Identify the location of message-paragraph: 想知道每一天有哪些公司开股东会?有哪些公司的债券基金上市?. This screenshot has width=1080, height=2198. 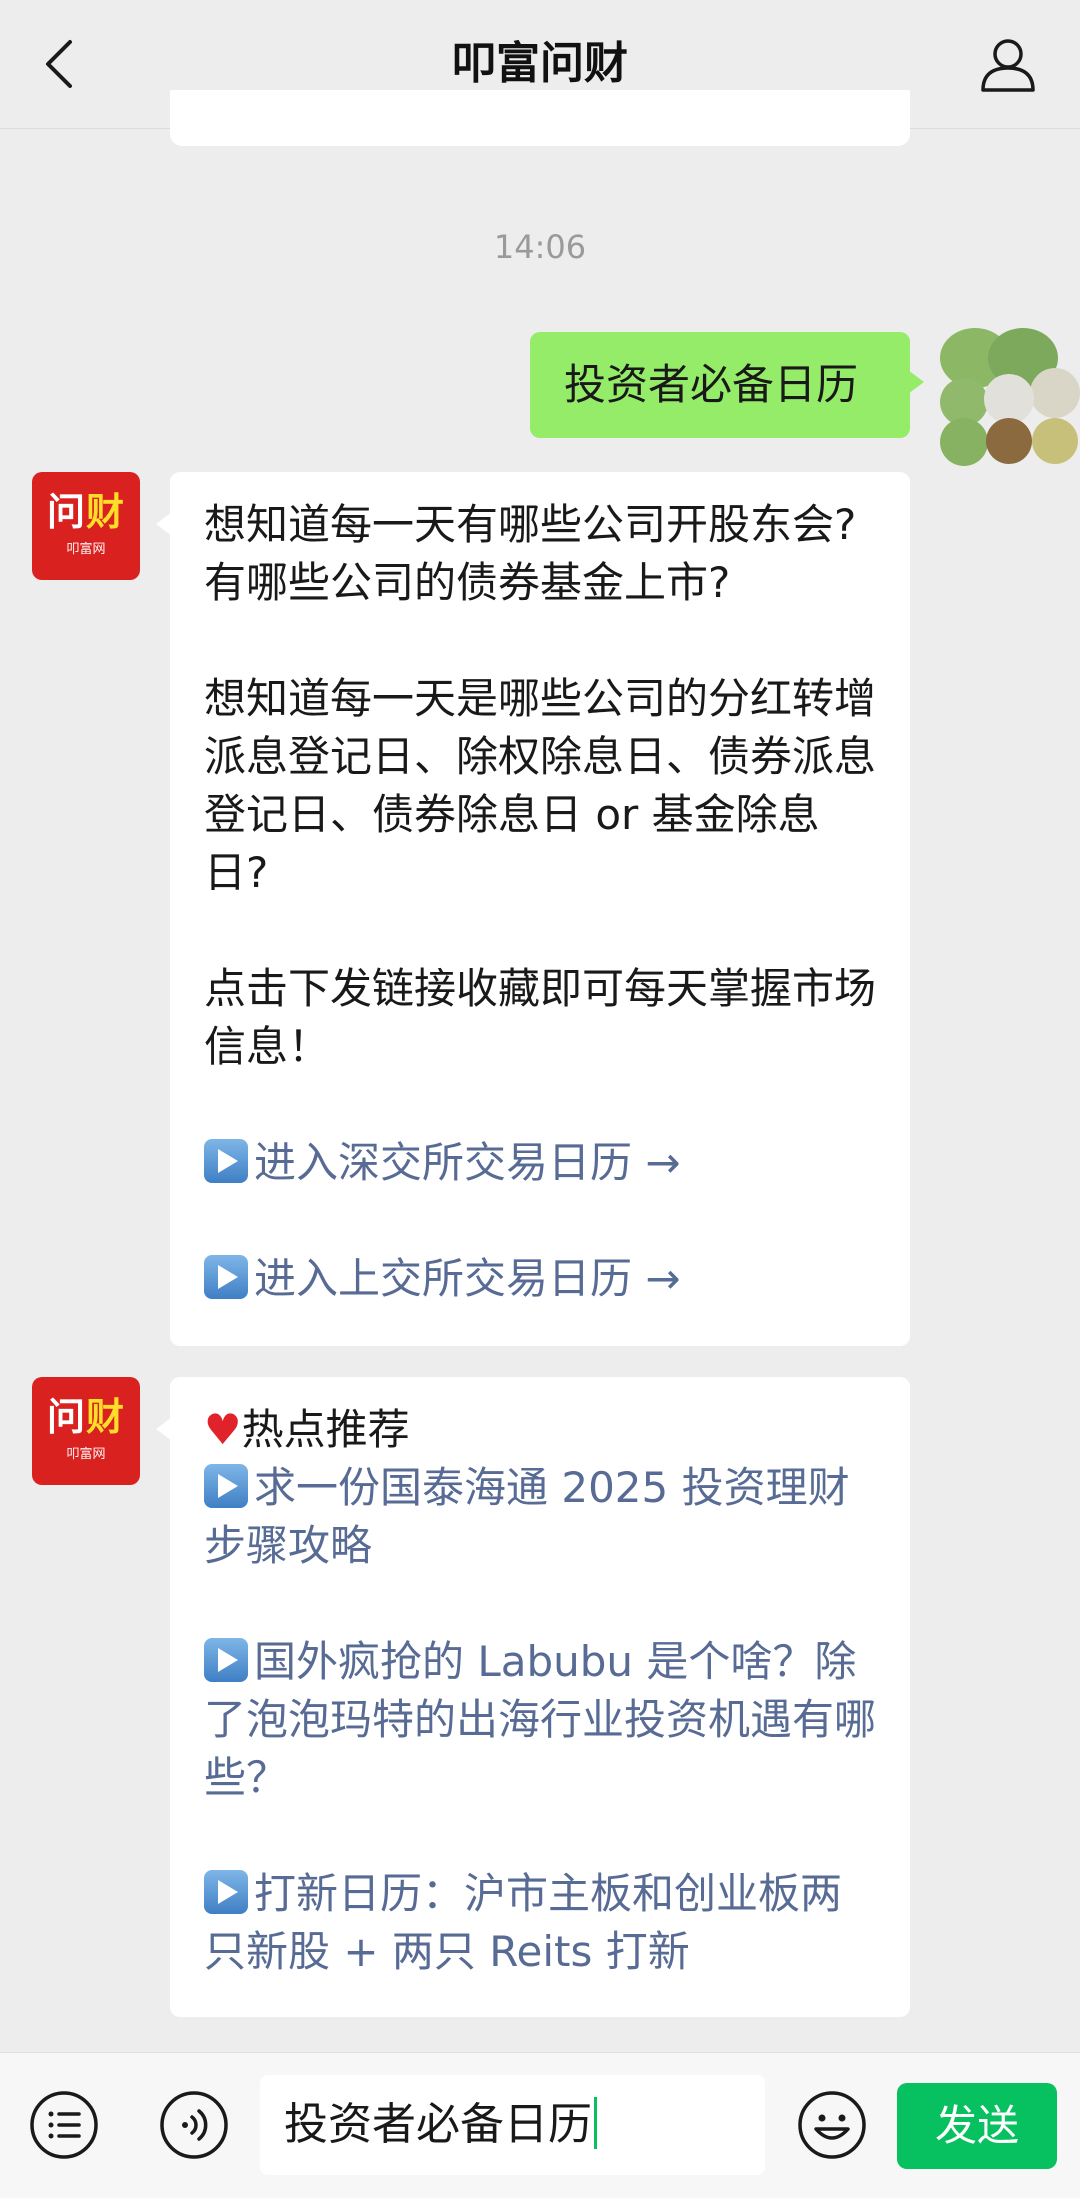
(530, 553).